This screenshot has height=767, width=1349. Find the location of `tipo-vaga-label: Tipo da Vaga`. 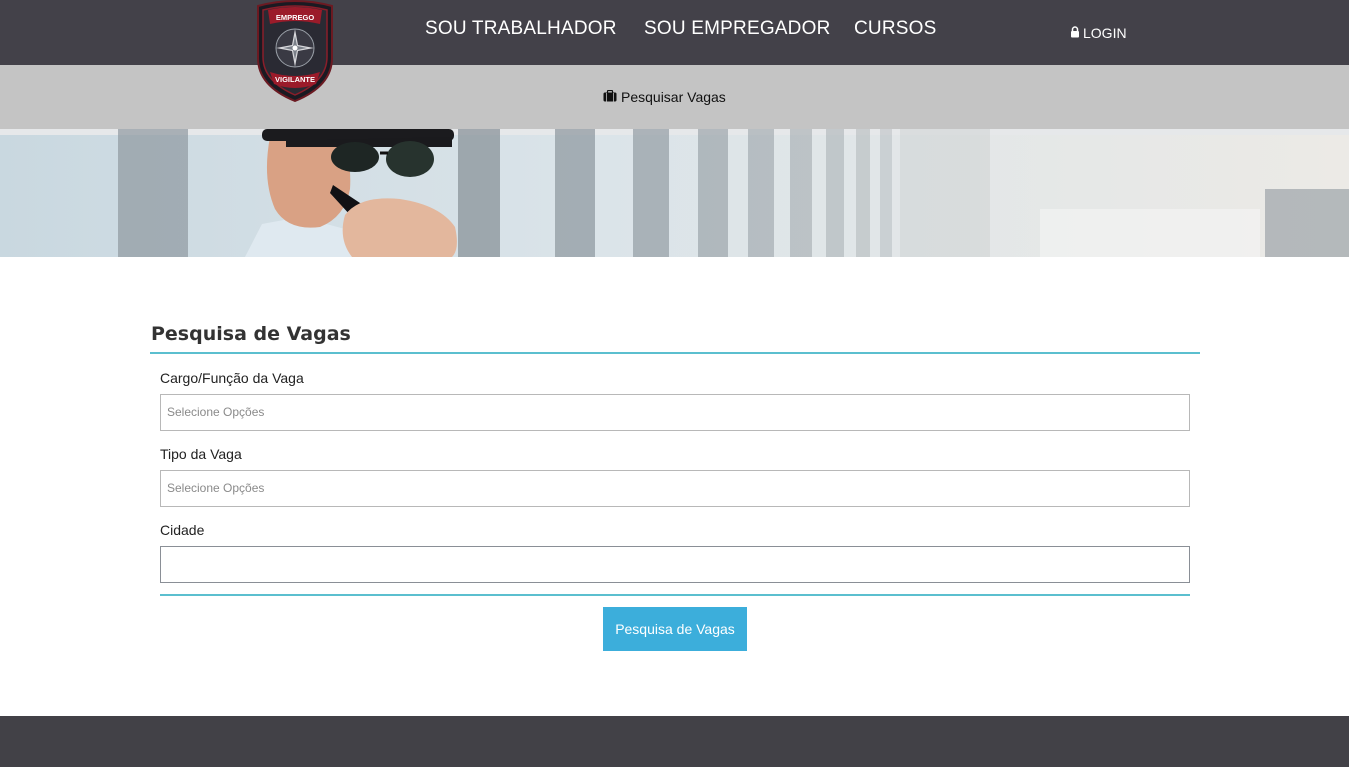

tipo-vaga-label: Tipo da Vaga is located at coordinates (201, 454).